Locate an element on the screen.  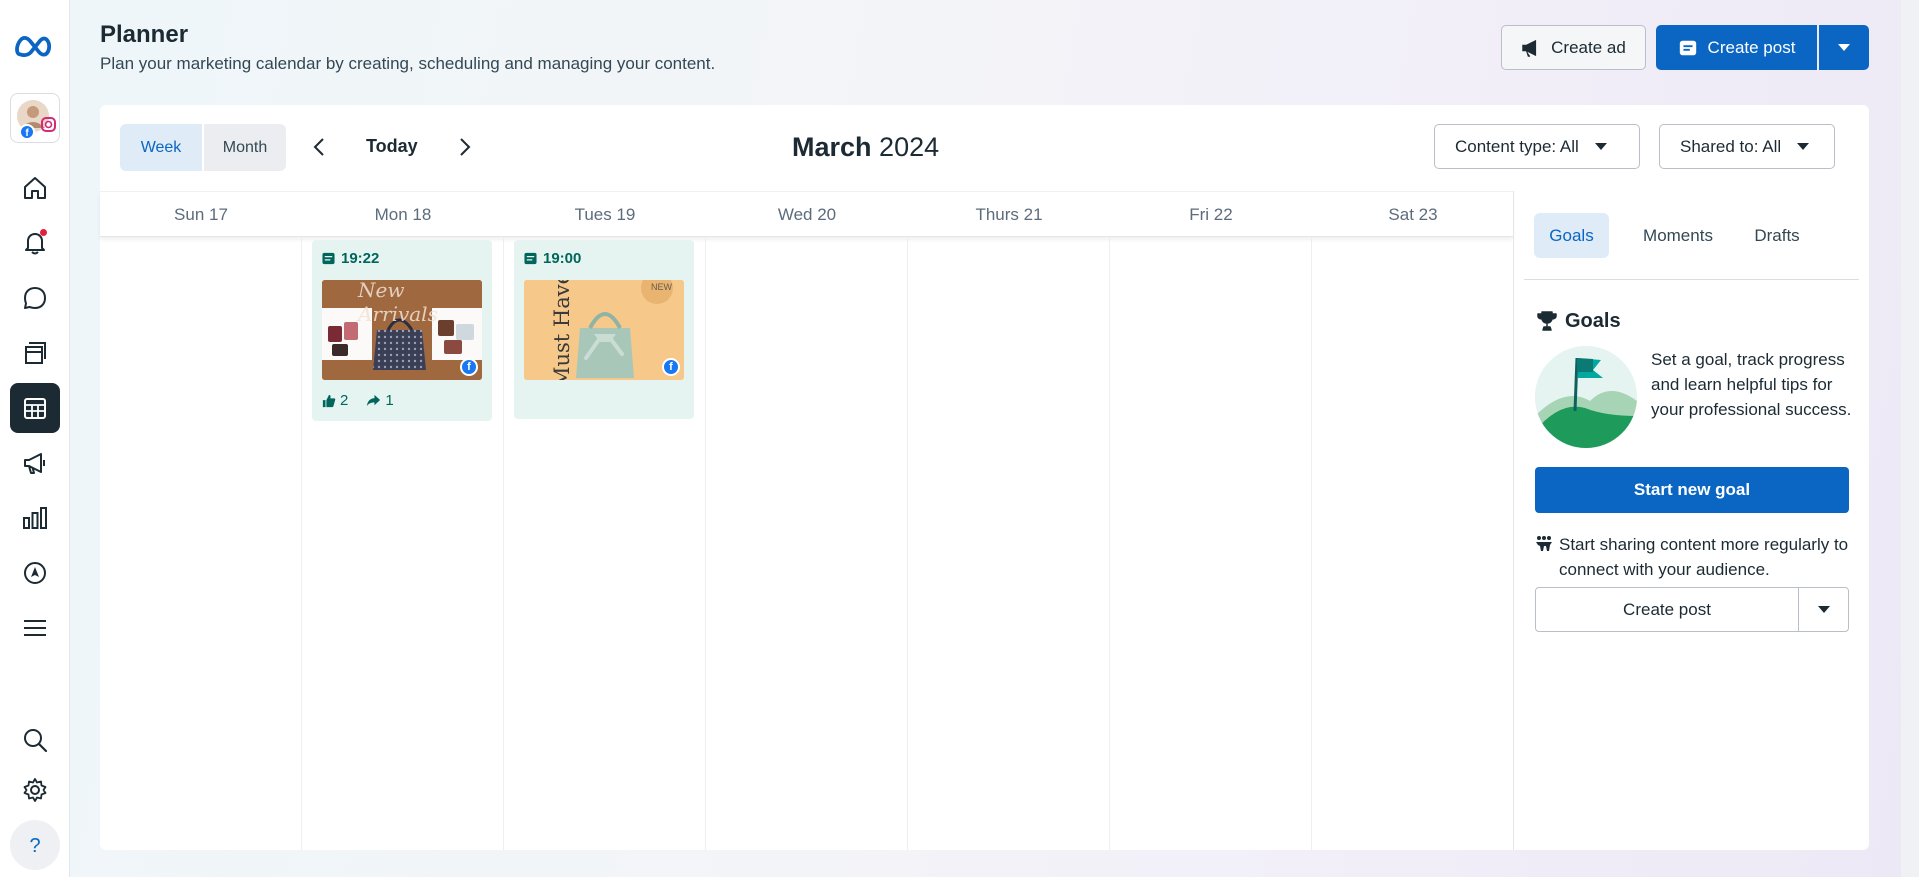
day-header-sat: Sat 23 is located at coordinates (1413, 214).